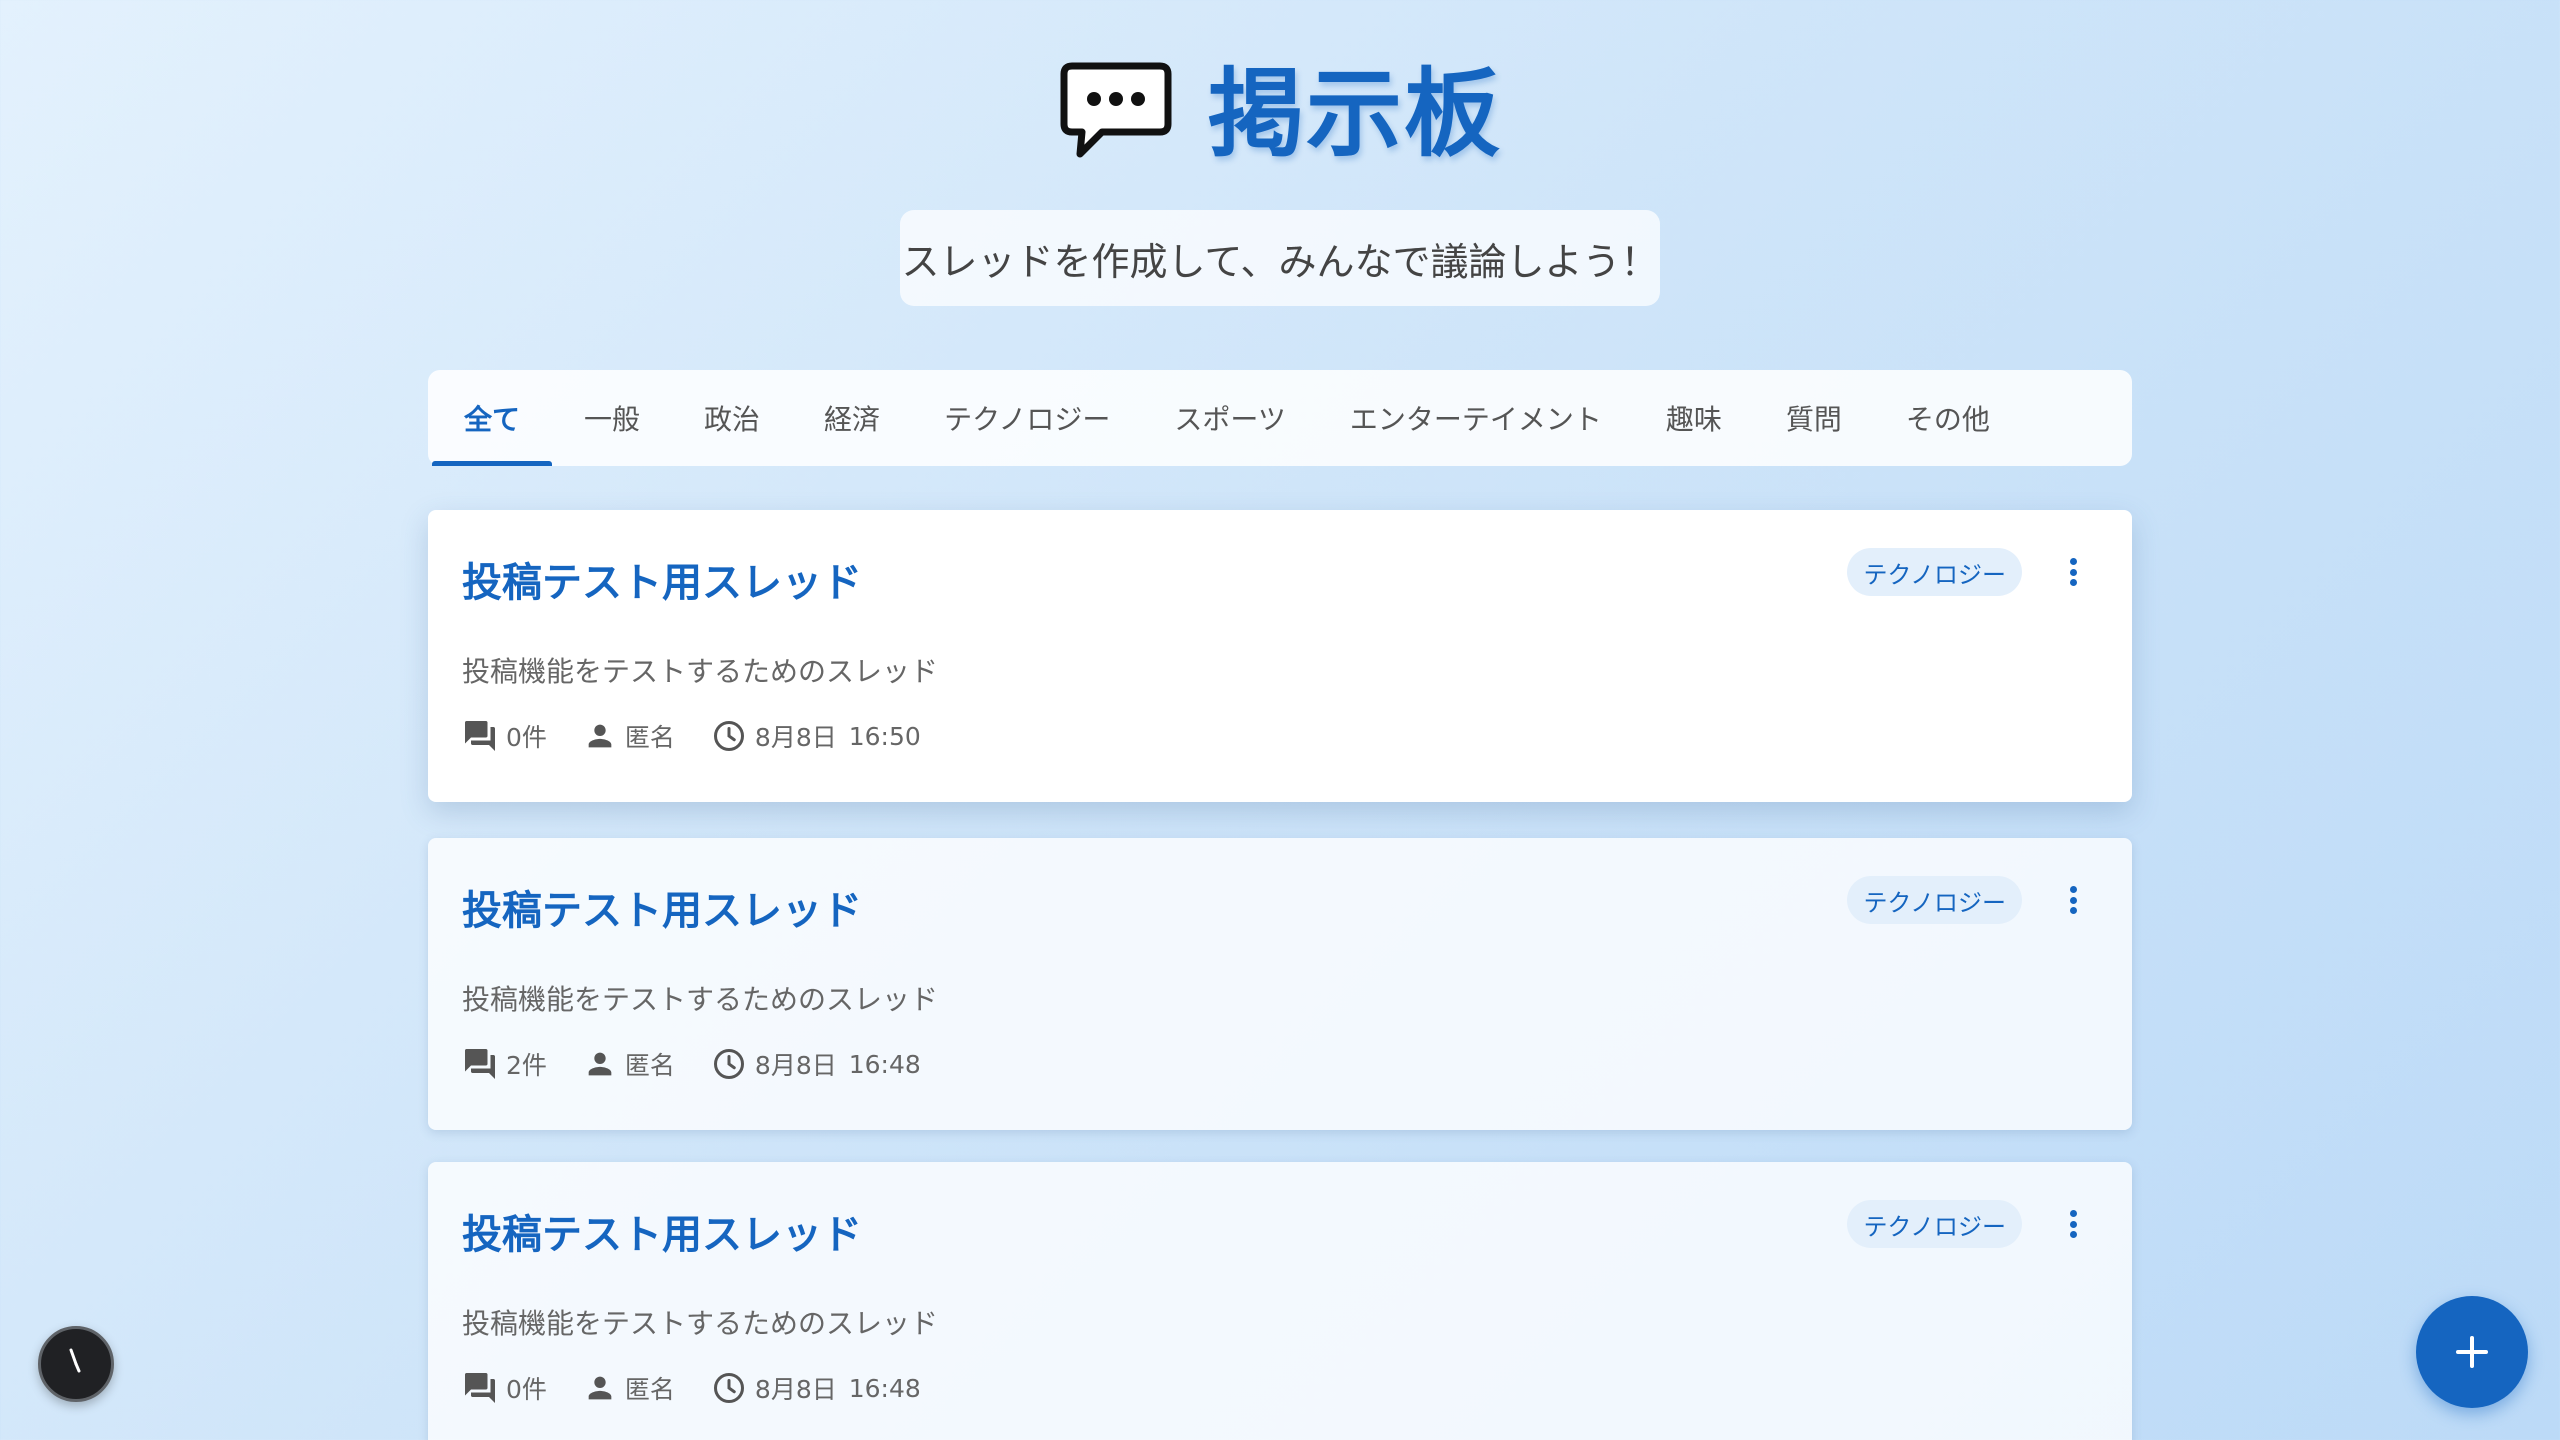 This screenshot has width=2560, height=1440. What do you see at coordinates (1280, 261) in the screenshot?
I see `subtitle-text: スレッドを作成して、みんなで議論しよう！` at bounding box center [1280, 261].